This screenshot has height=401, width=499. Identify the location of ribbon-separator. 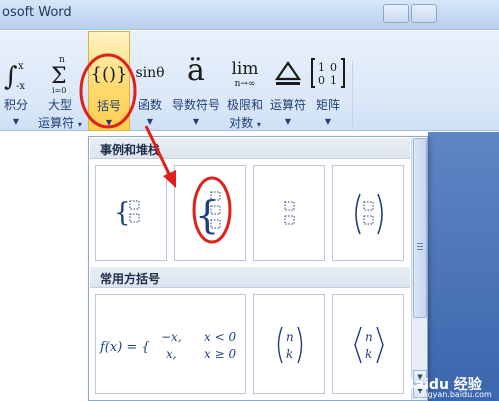
(352, 96).